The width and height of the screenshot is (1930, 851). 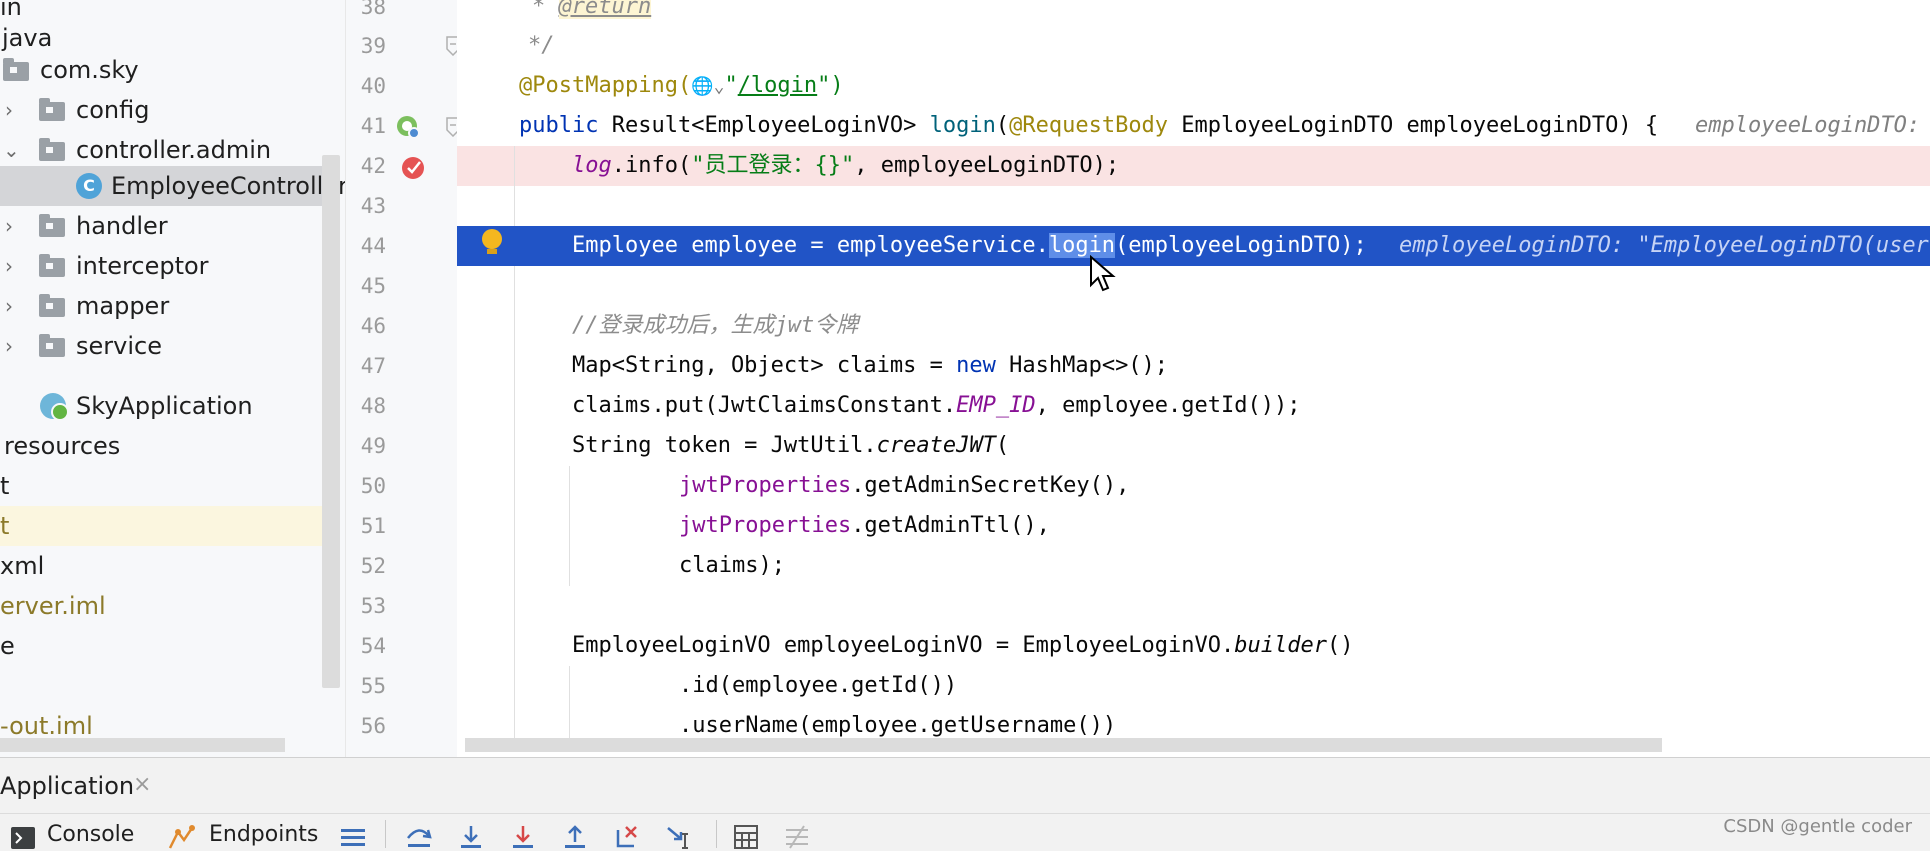 I want to click on java-class-icon: C, so click(x=89, y=186).